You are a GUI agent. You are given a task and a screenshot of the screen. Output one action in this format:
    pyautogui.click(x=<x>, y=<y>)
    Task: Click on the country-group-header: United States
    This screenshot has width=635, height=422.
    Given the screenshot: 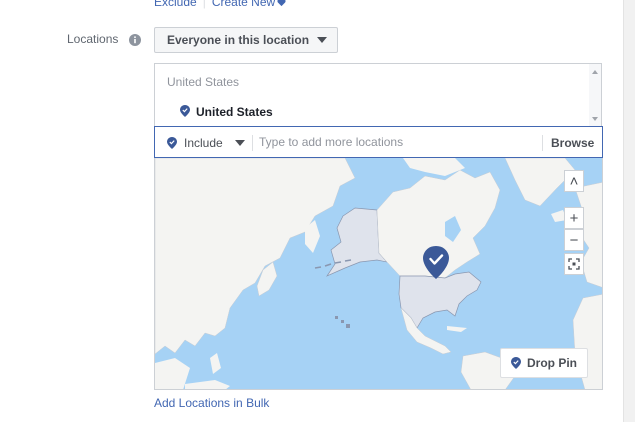 What is the action you would take?
    pyautogui.click(x=203, y=82)
    